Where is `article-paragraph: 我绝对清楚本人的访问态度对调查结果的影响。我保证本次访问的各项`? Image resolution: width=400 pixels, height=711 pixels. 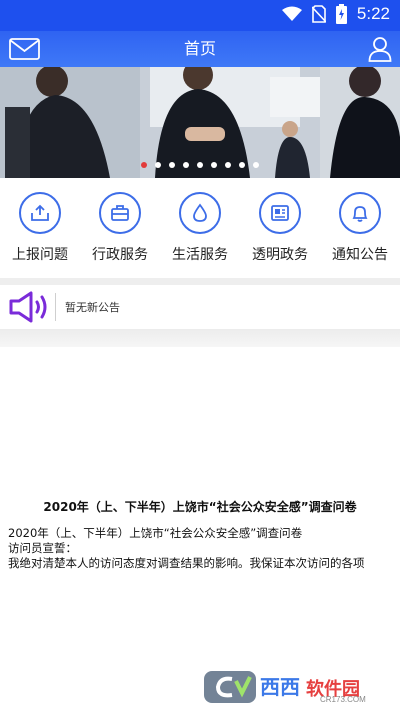
article-paragraph: 我绝对清楚本人的访问态度对调查结果的影响。我保证本次访问的各项 is located at coordinates (186, 563).